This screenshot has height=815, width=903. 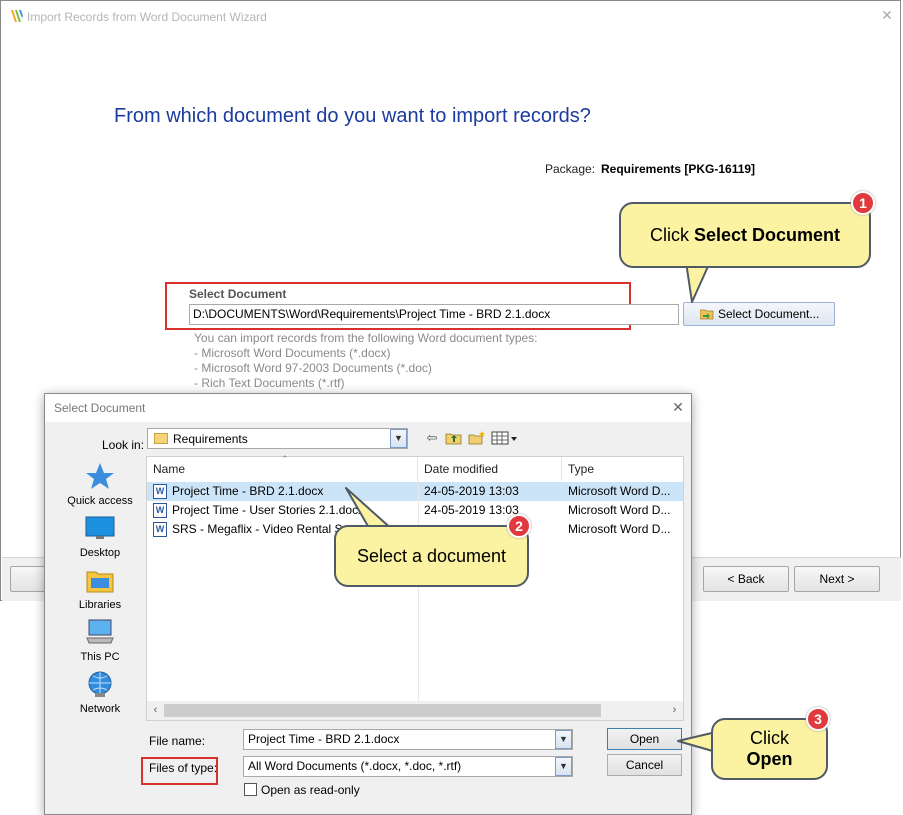 What do you see at coordinates (269, 383) in the screenshot?
I see `help-text-rtf: - Rich Text Documents (*.rtf)` at bounding box center [269, 383].